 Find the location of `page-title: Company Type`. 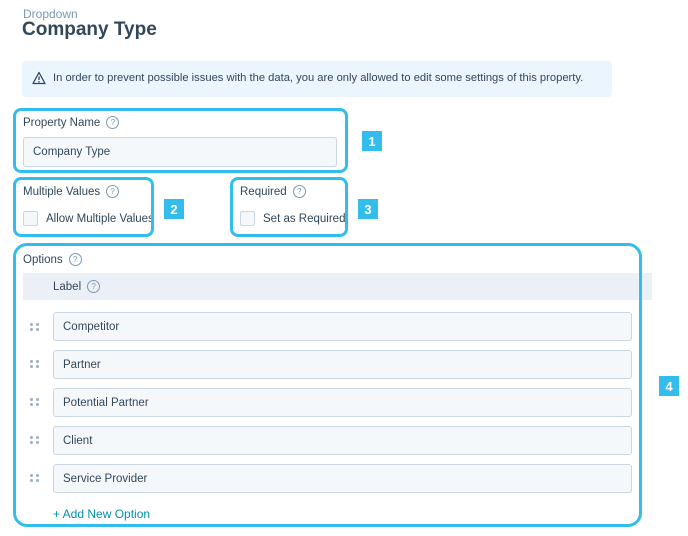

page-title: Company Type is located at coordinates (89, 29).